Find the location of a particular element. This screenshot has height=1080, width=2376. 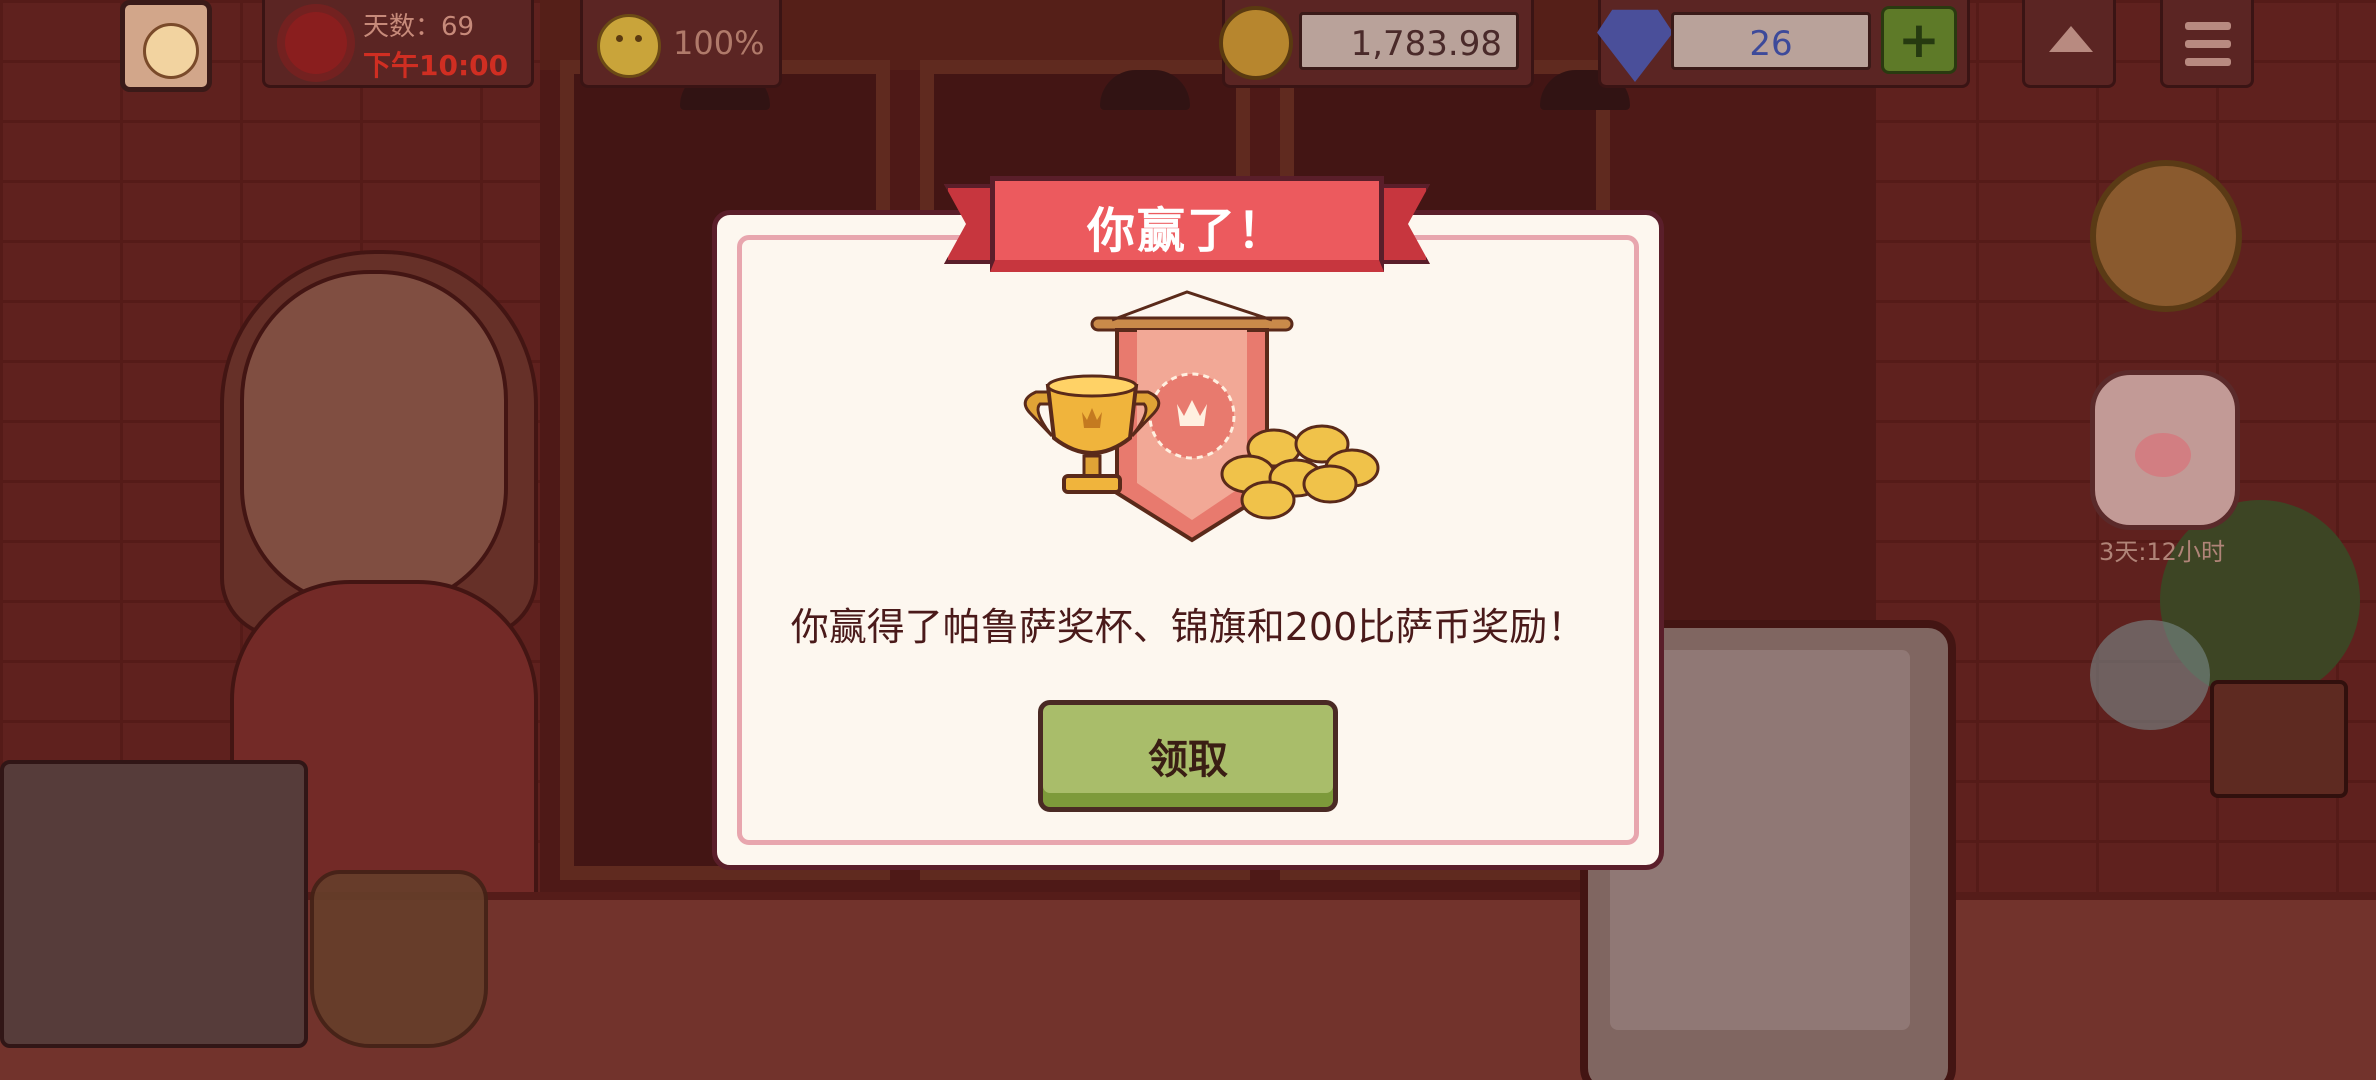

paw-button is located at coordinates (2165, 450).